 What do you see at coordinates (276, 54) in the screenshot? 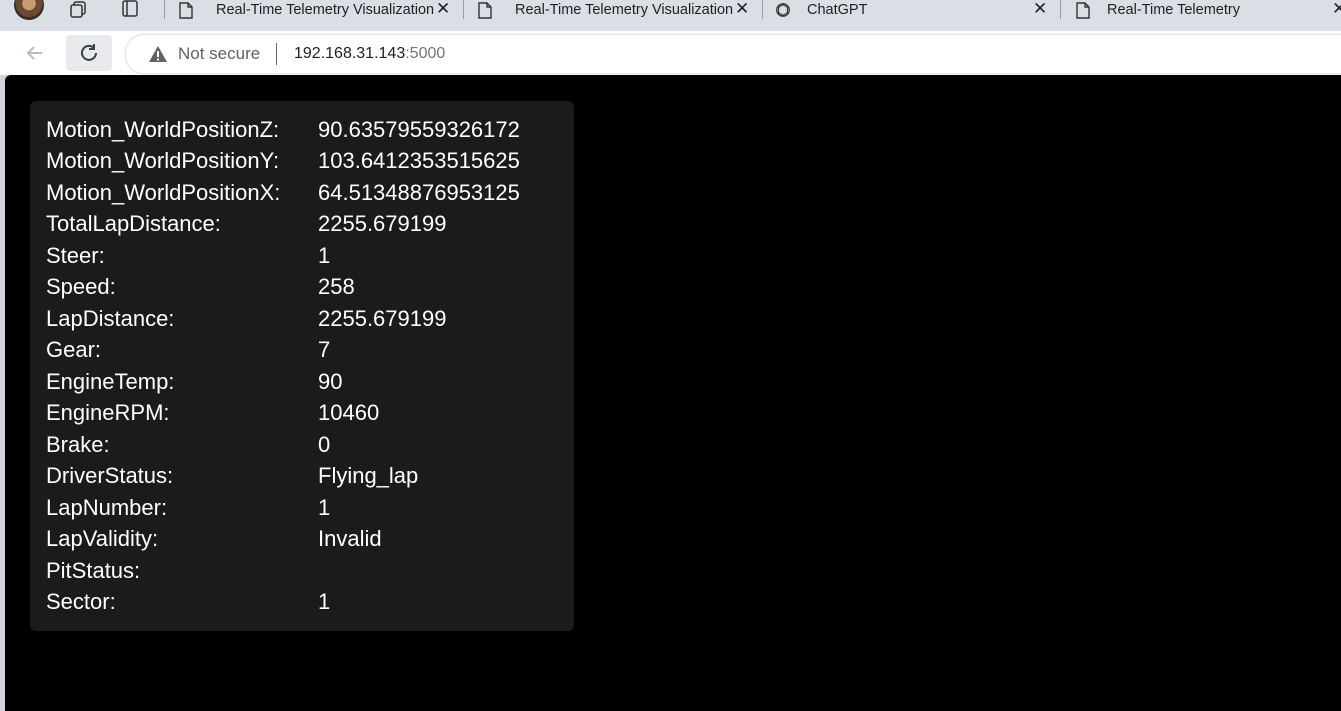
I see `omnibox-divider` at bounding box center [276, 54].